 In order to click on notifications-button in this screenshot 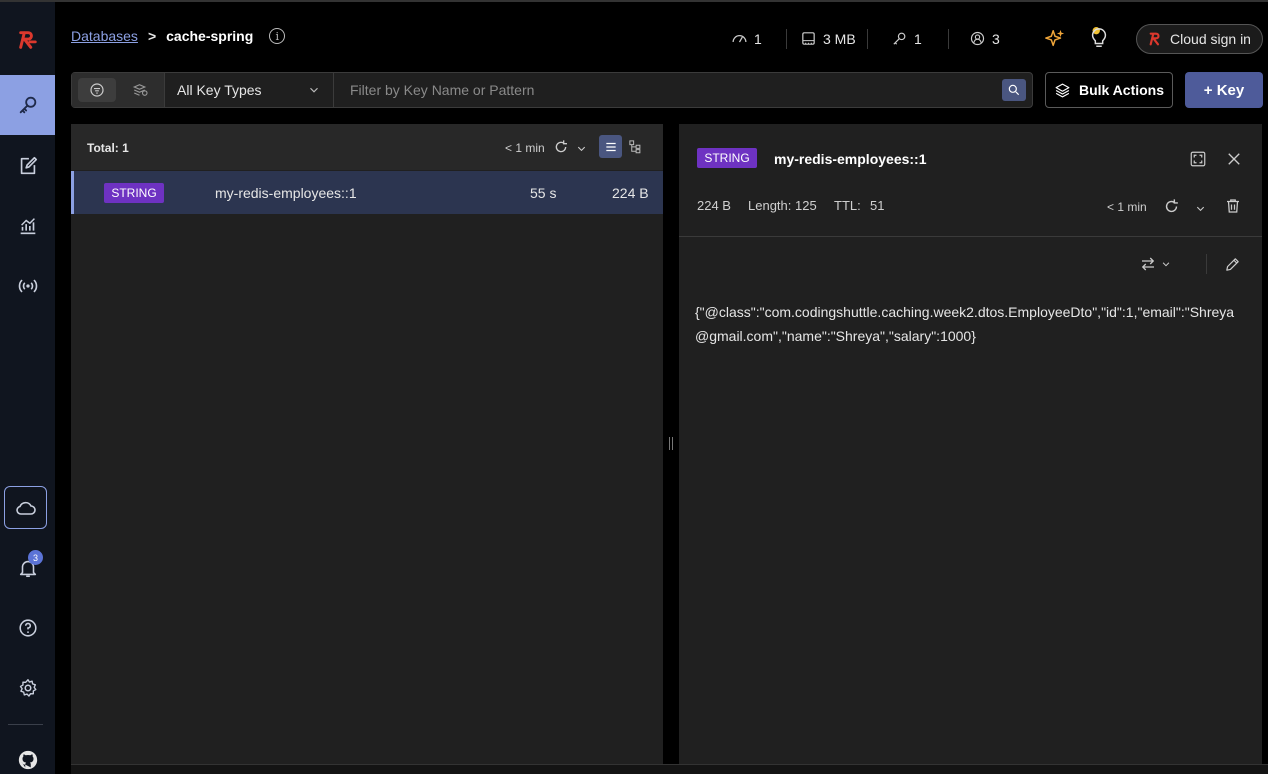, I will do `click(27, 568)`.